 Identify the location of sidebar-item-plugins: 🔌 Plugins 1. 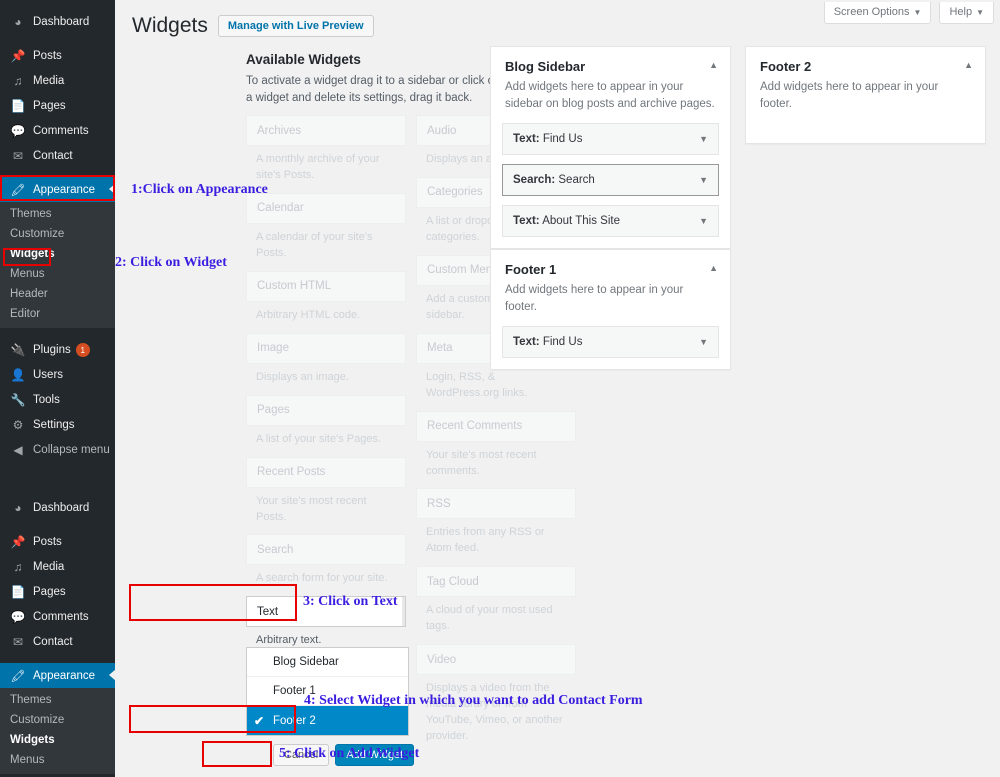
(57, 349).